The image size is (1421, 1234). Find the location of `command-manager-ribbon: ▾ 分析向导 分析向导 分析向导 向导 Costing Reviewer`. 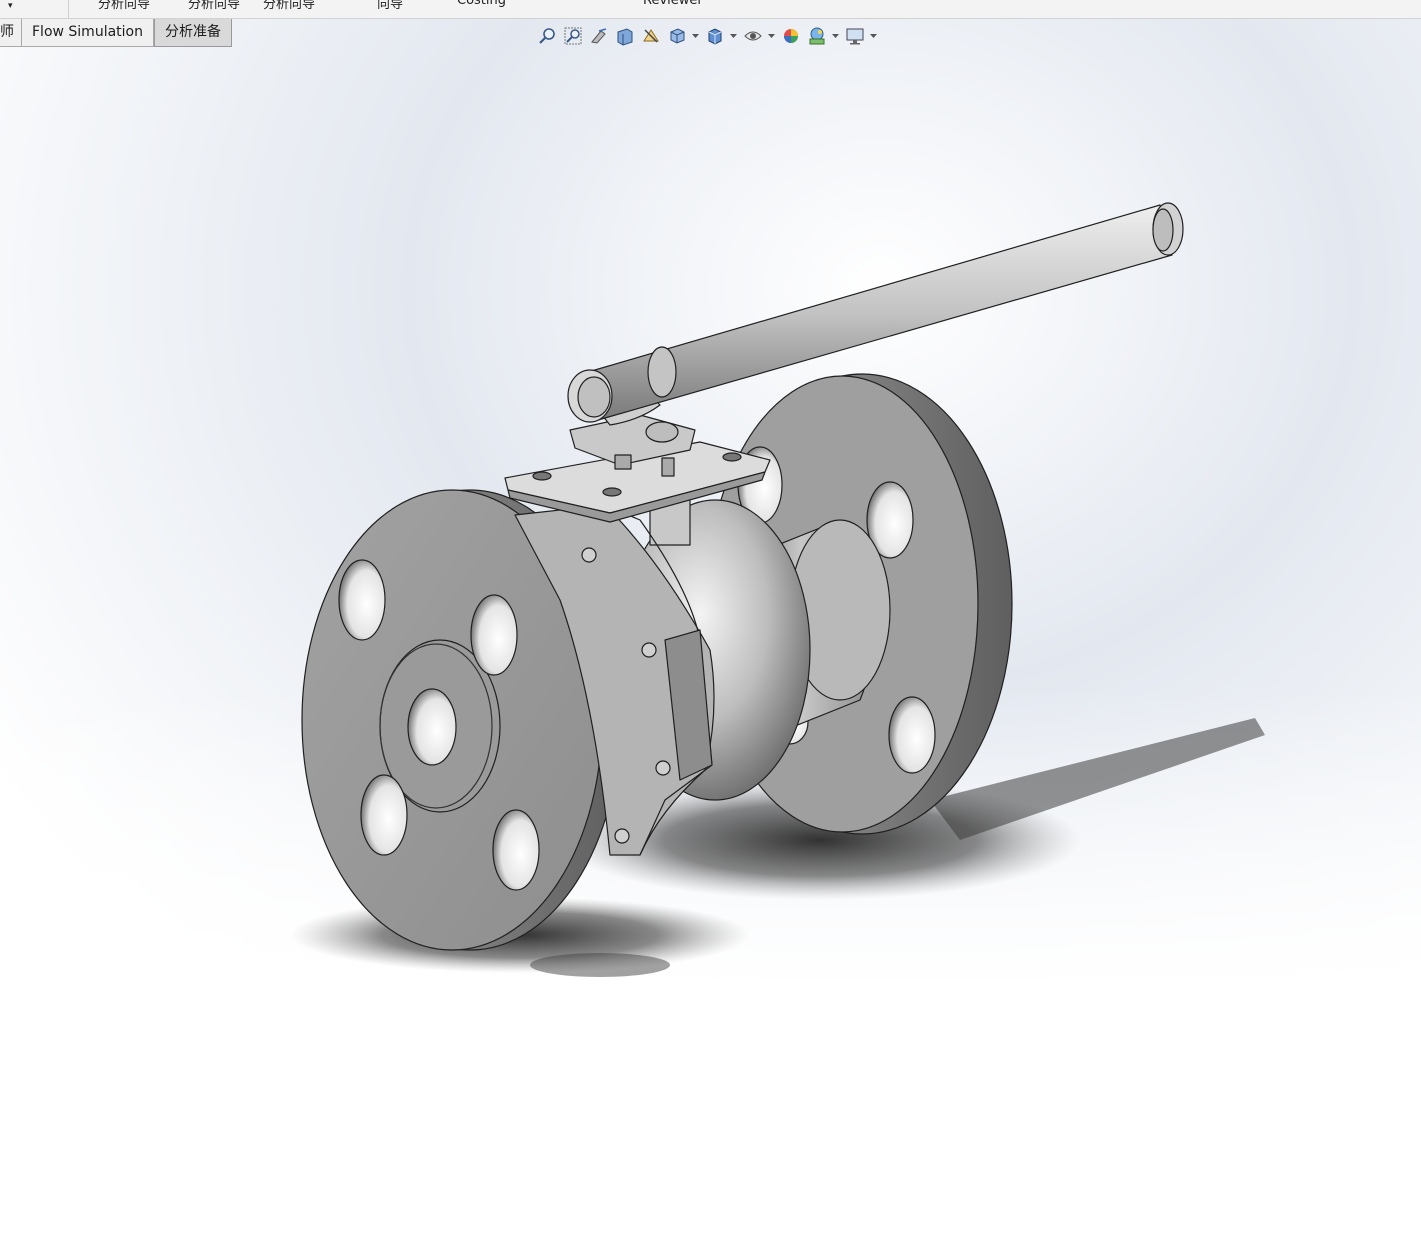

command-manager-ribbon: ▾ 分析向导 分析向导 分析向导 向导 Costing Reviewer is located at coordinates (710, 9).